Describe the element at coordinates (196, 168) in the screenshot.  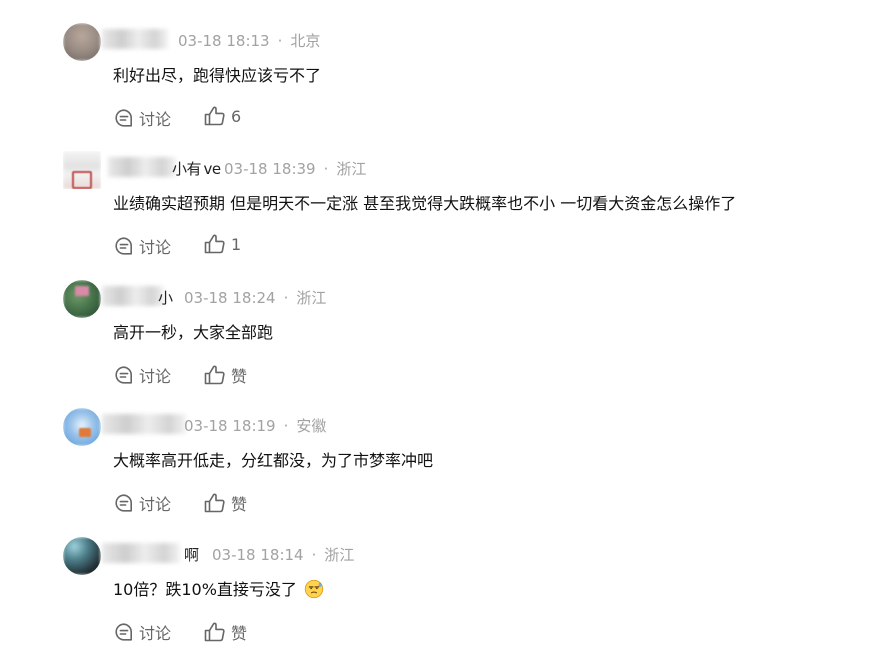
I see `username-tail: 小有 ve` at that location.